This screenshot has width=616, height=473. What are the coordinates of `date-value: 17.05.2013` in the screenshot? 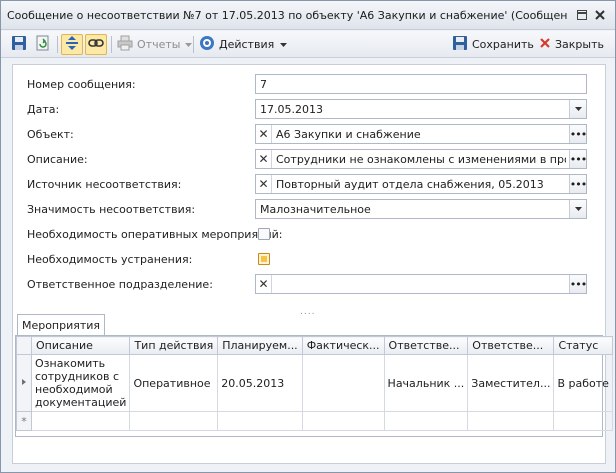 It's located at (291, 109).